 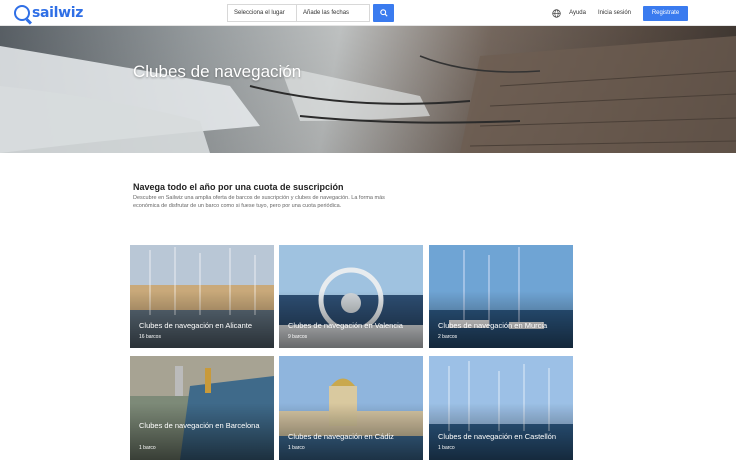 I want to click on card-title: Clubes de navegación en Valencia, so click(x=345, y=325).